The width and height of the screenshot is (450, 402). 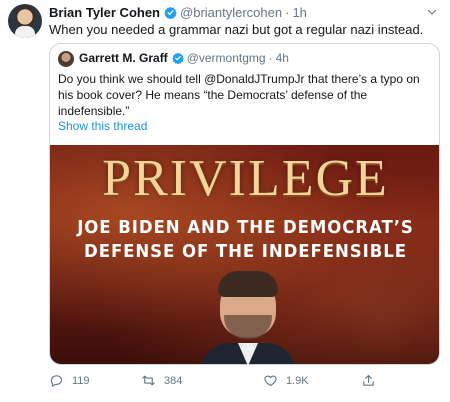 What do you see at coordinates (219, 381) in the screenshot?
I see `tweet-actions: 119 384 1.9K` at bounding box center [219, 381].